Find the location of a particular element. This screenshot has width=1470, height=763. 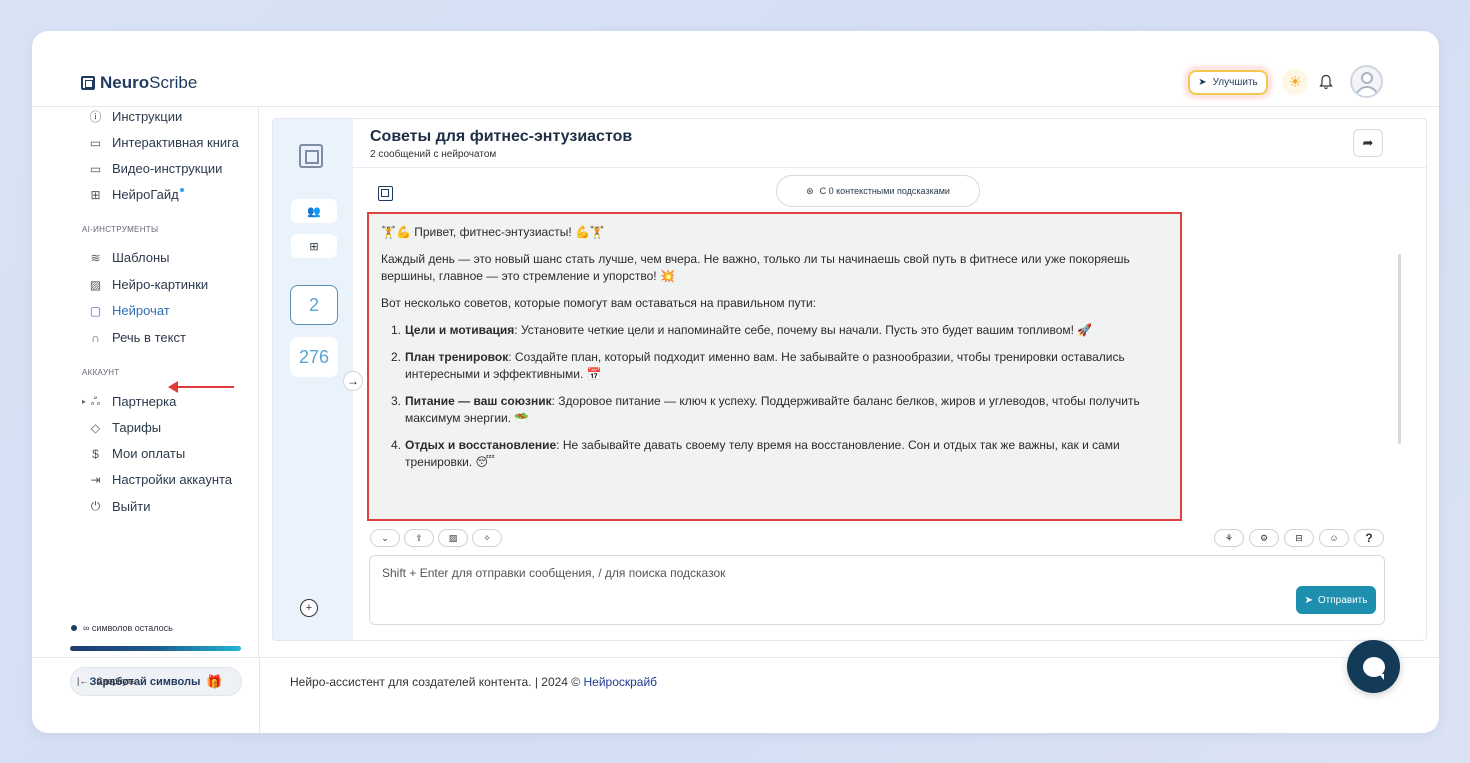

settings-button: ⚙ is located at coordinates (1264, 538).